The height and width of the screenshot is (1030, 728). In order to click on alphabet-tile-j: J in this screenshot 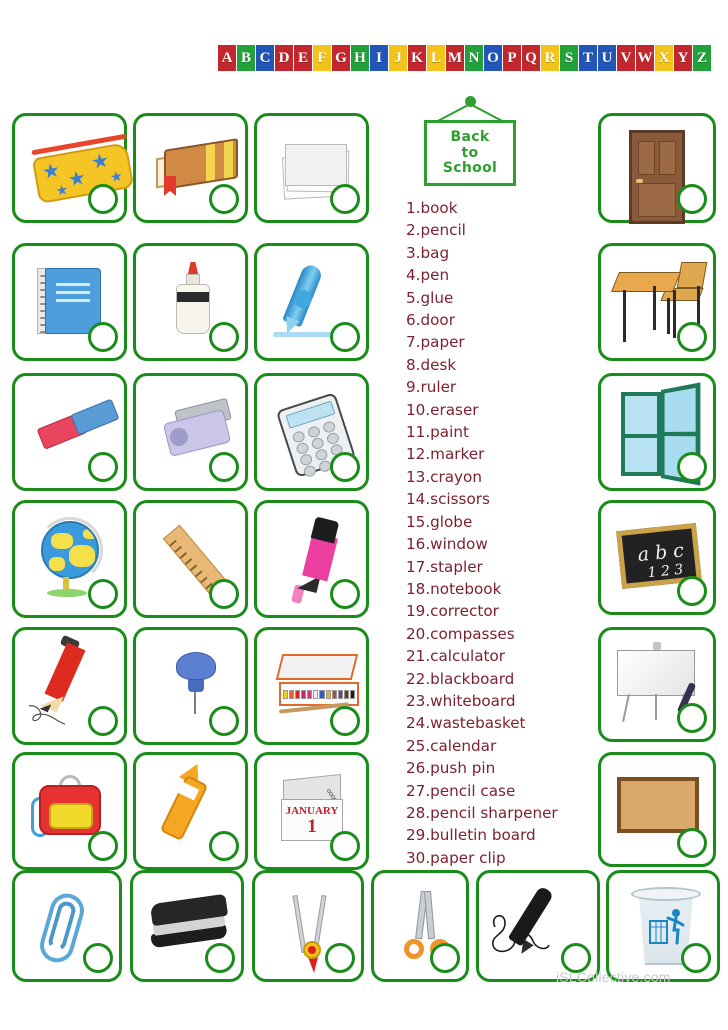, I will do `click(398, 58)`.